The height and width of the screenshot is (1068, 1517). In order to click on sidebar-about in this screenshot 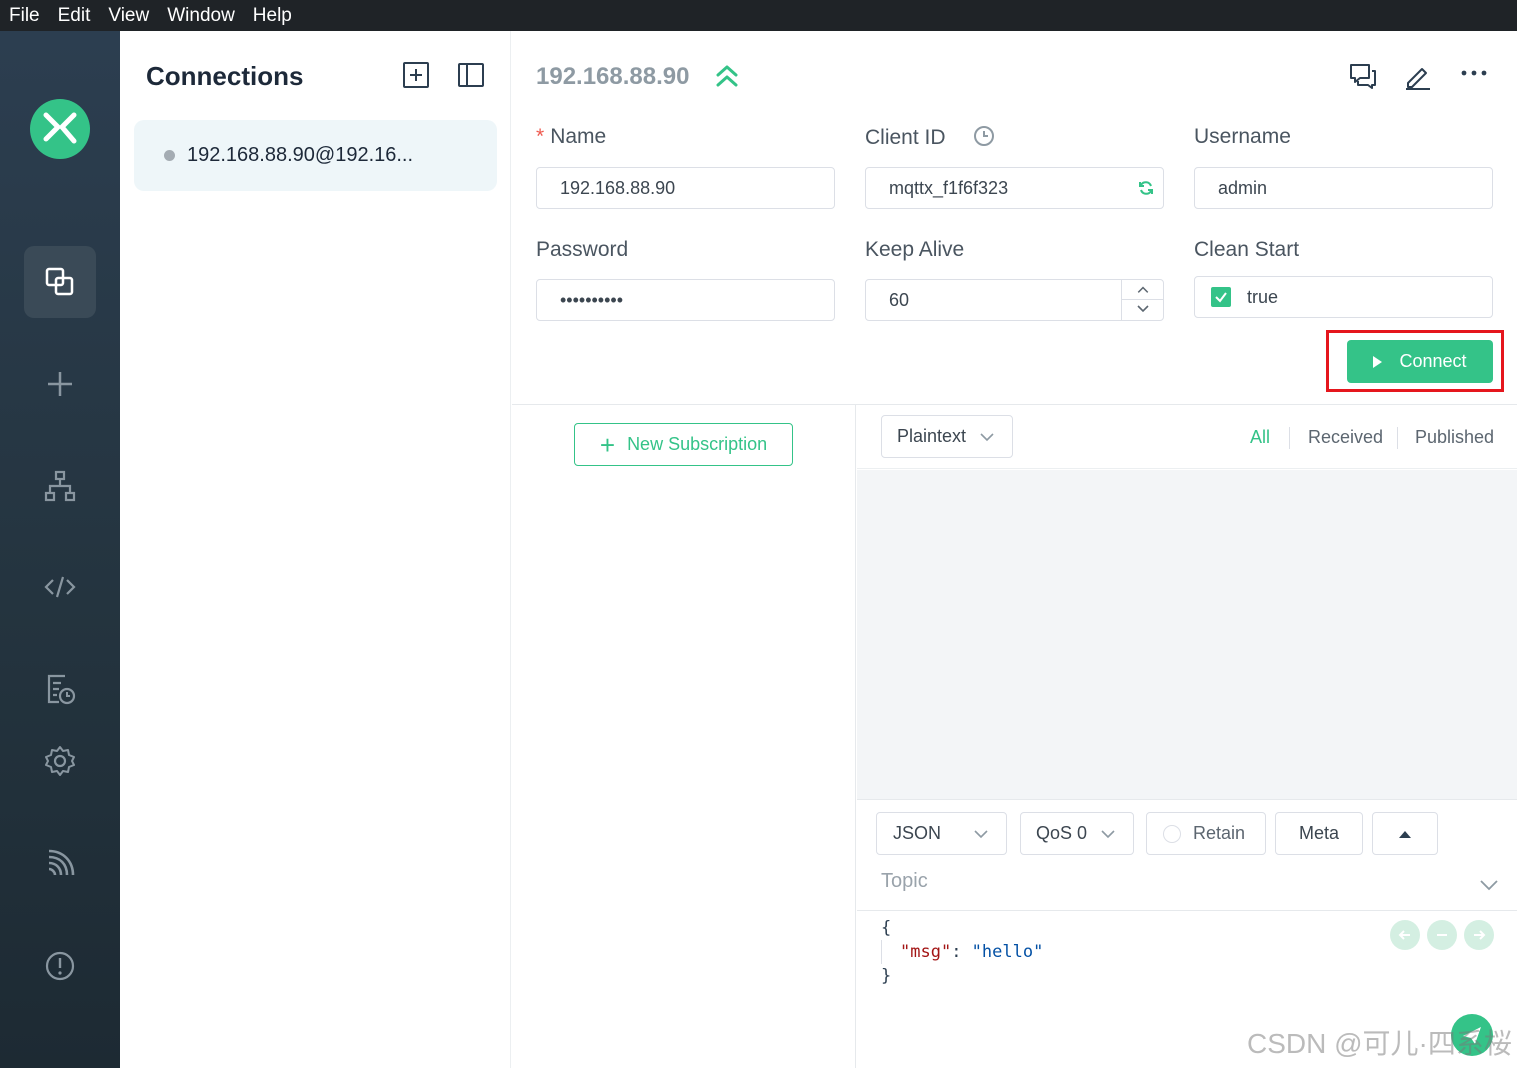, I will do `click(60, 966)`.